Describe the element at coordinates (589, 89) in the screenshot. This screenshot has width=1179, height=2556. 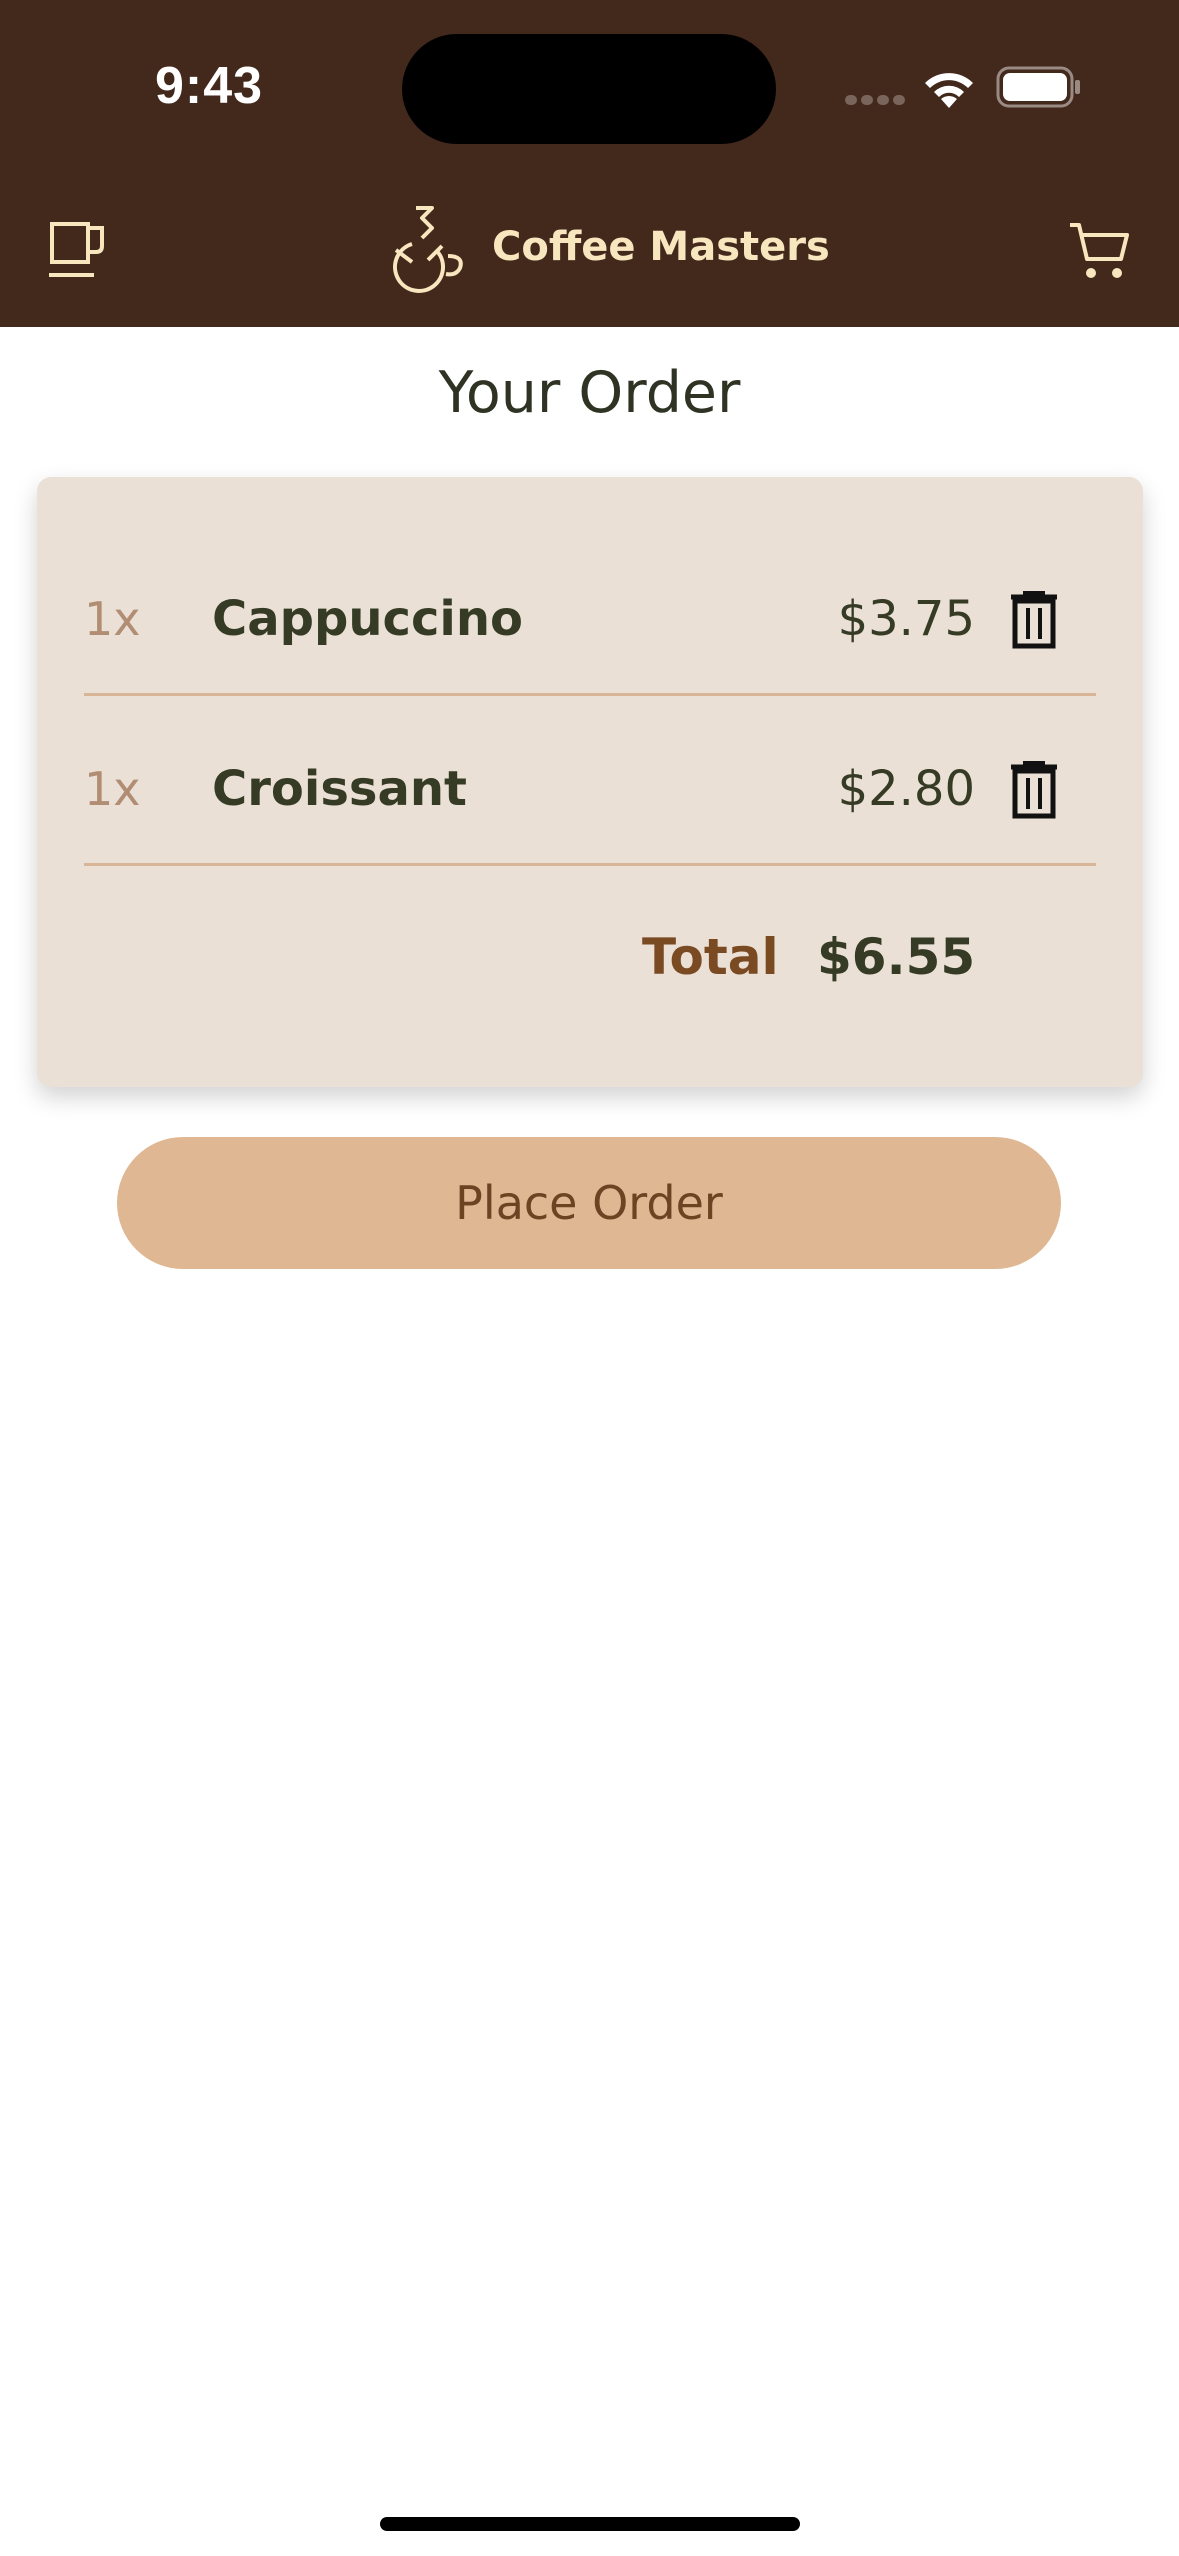
I see `dynamic-island` at that location.